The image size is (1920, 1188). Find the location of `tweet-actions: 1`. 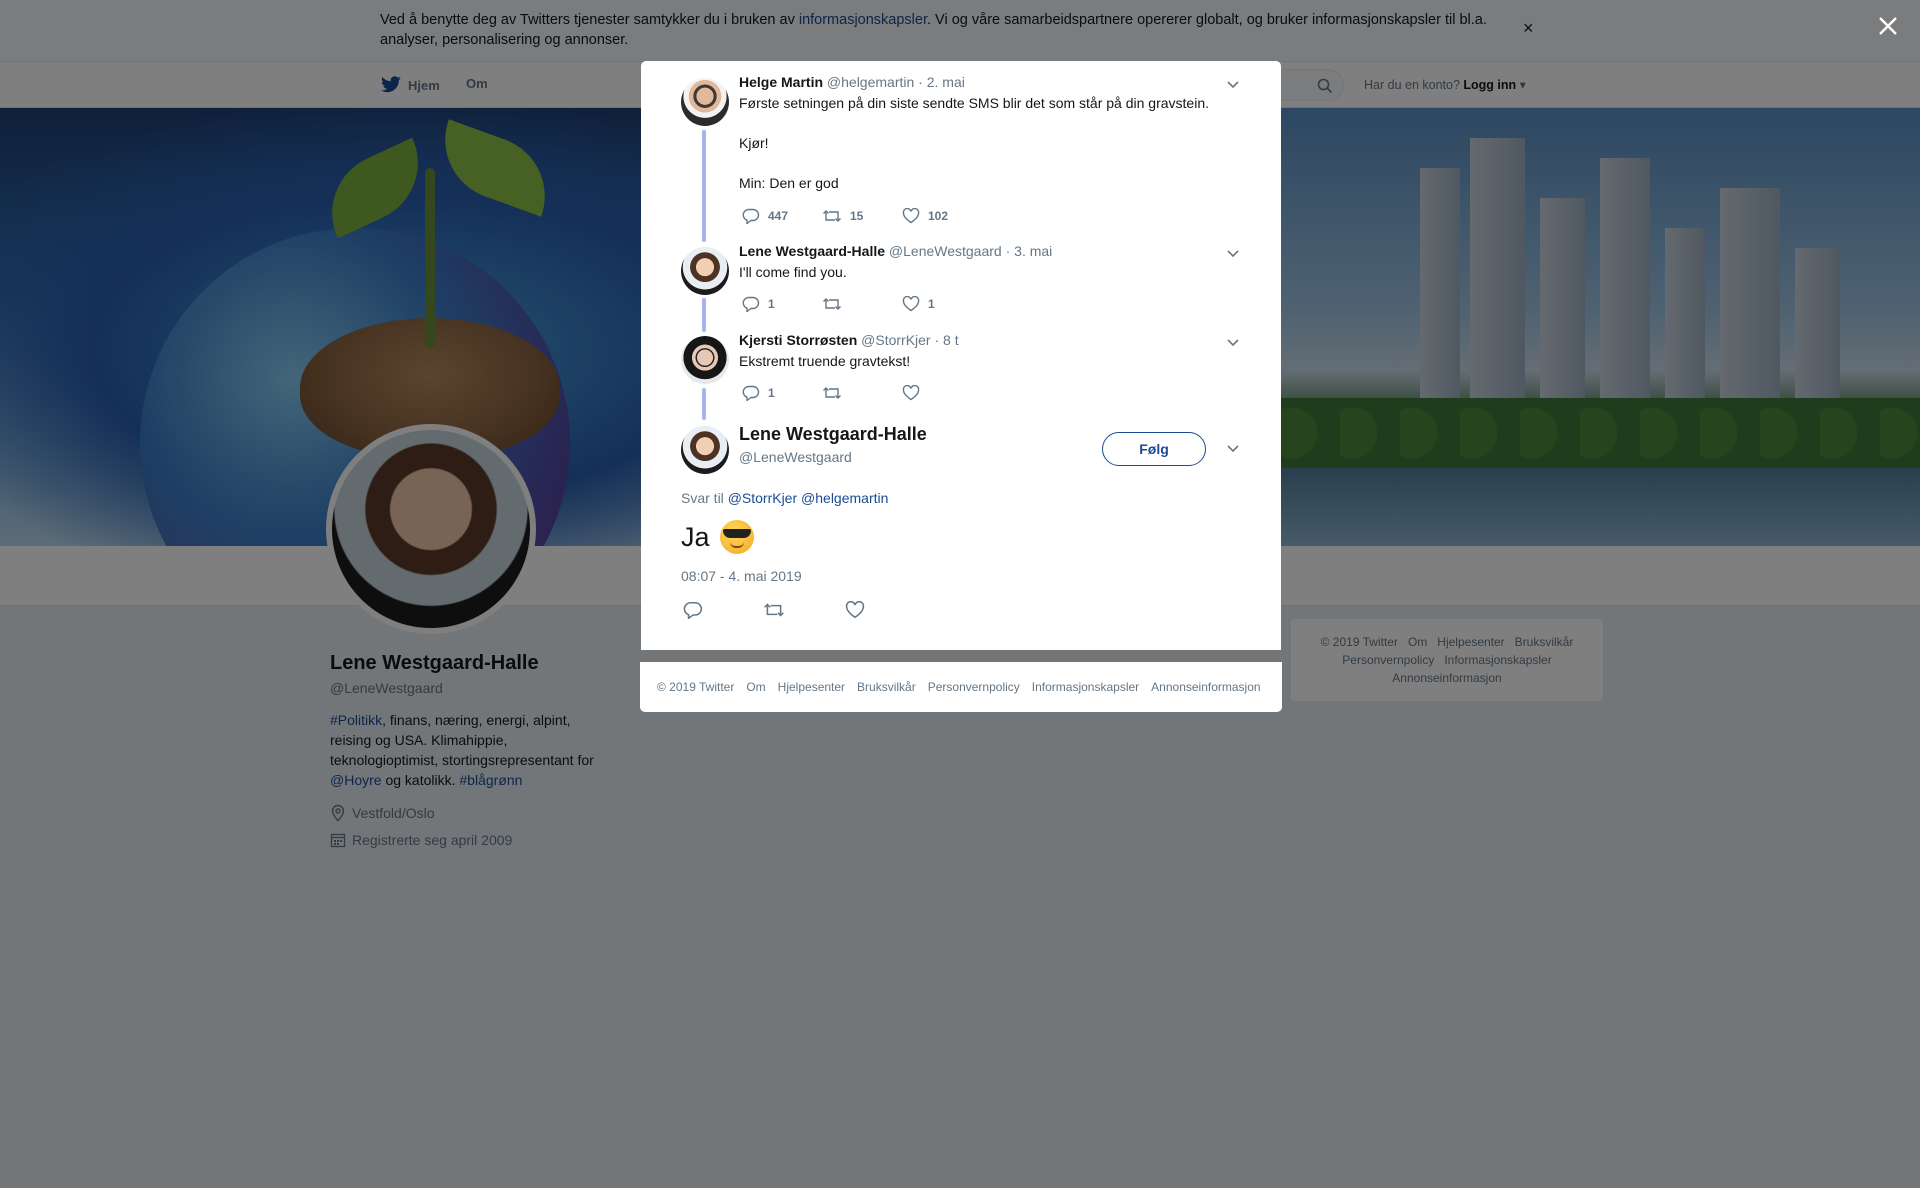

tweet-actions: 1 is located at coordinates (862, 393).